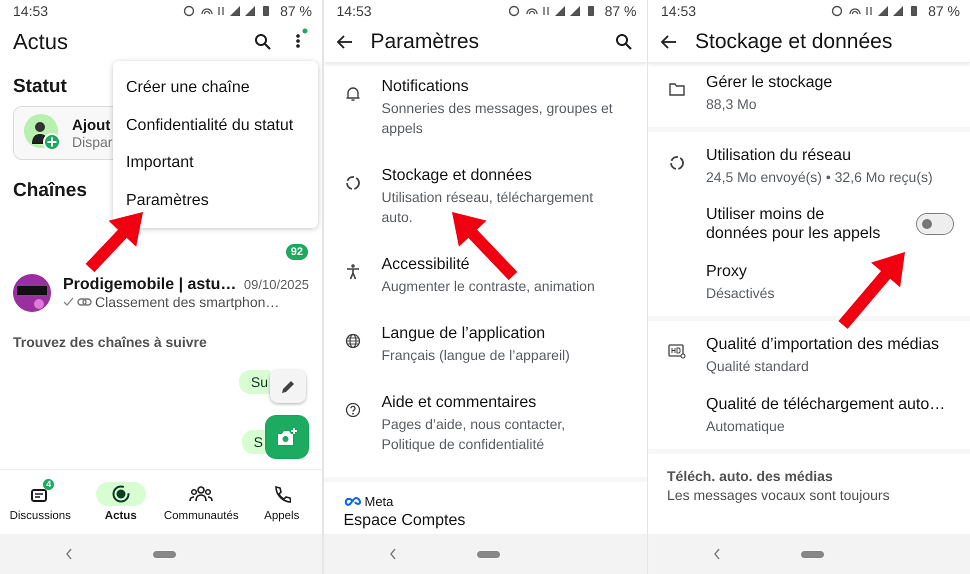  I want to click on edit-fab, so click(288, 386).